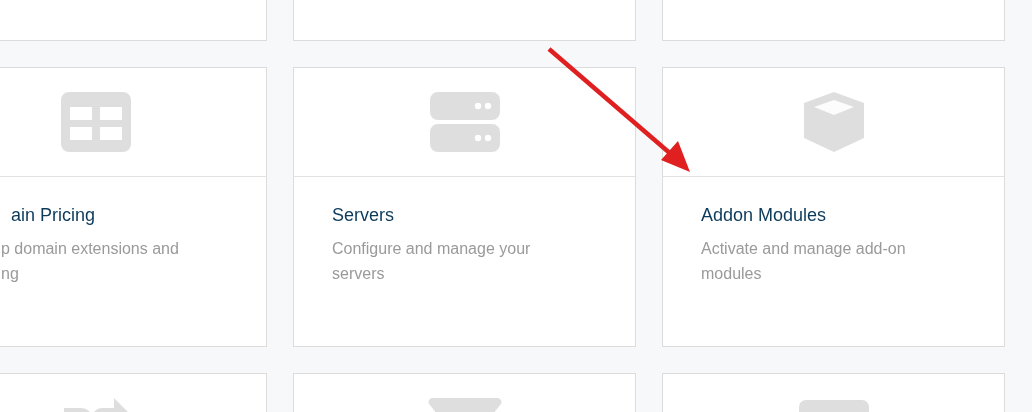  I want to click on card-title: Addon Modules, so click(764, 215).